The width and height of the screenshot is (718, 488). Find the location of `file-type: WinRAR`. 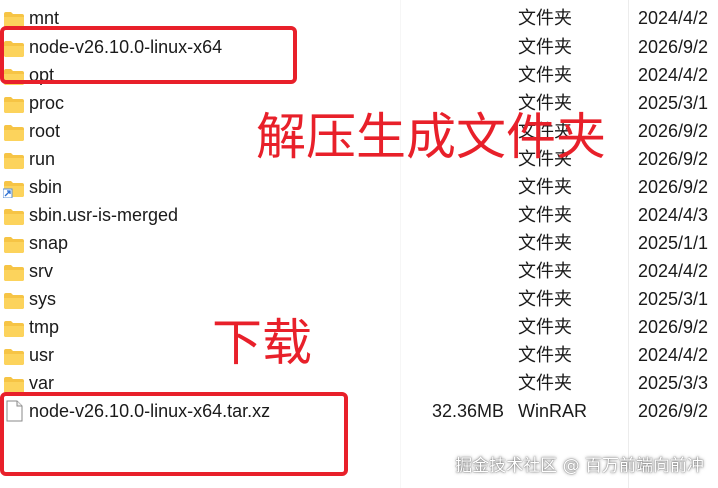

file-type: WinRAR is located at coordinates (553, 411).